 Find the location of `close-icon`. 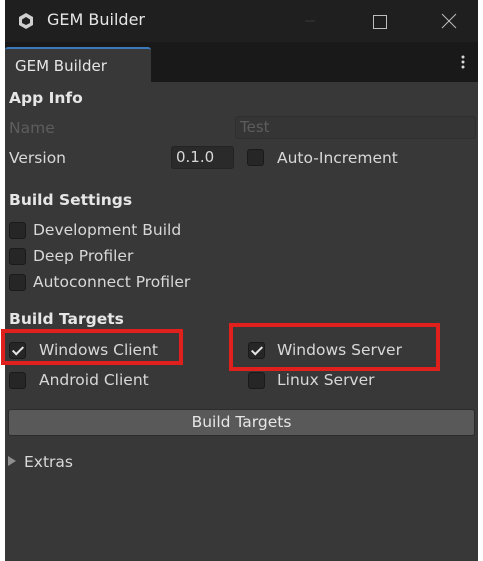

close-icon is located at coordinates (449, 21).